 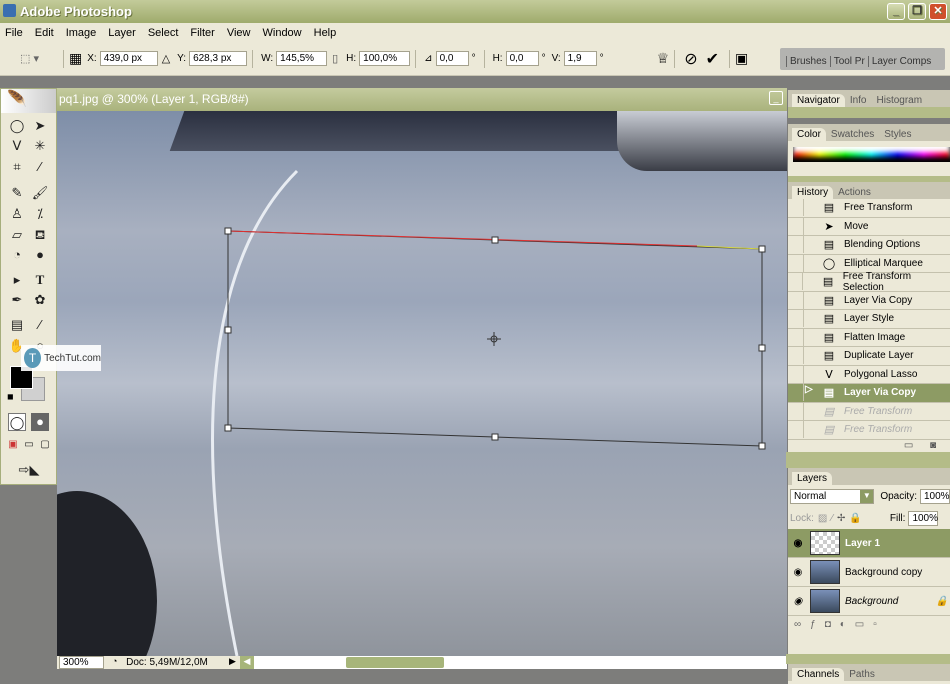 I want to click on opacity-field: 100%, so click(x=935, y=496).